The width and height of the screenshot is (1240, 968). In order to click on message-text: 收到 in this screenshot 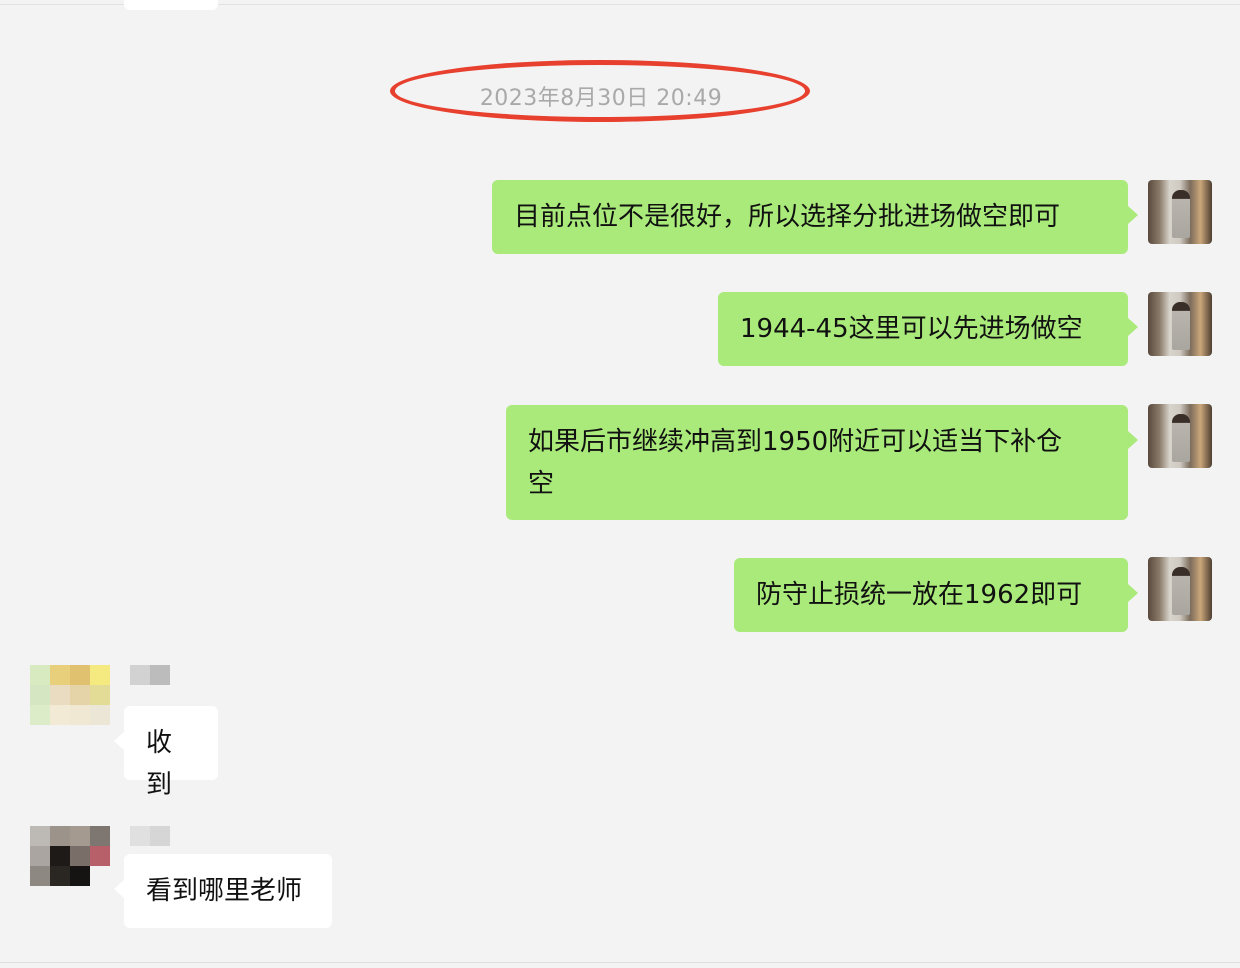, I will do `click(159, 764)`.